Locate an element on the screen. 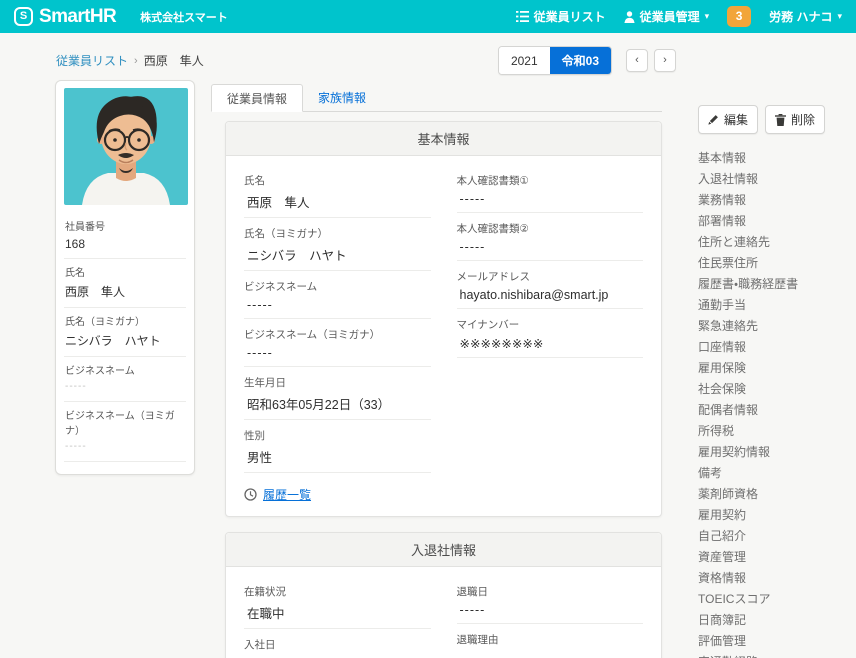 This screenshot has height=658, width=856. section-nav-link: 社会保険 is located at coordinates (773, 388).